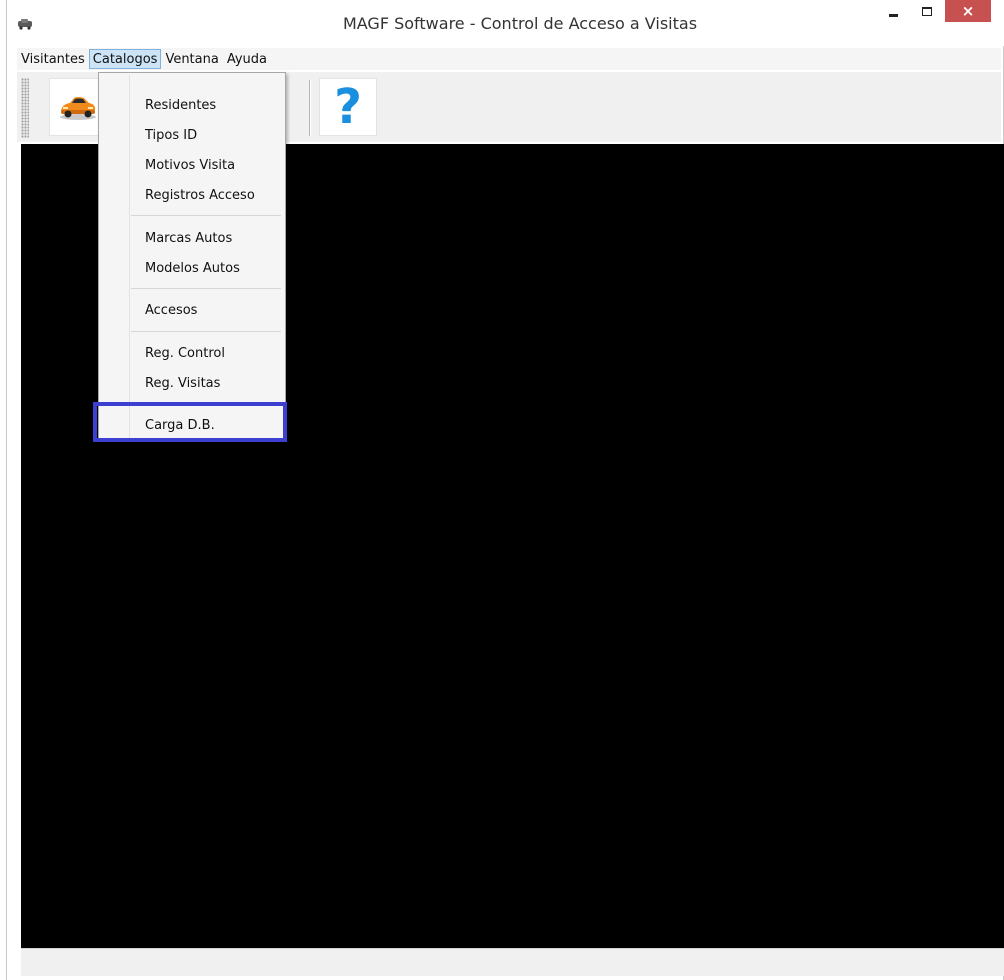 The height and width of the screenshot is (980, 1004). What do you see at coordinates (25, 108) in the screenshot?
I see `toolbar-grip` at bounding box center [25, 108].